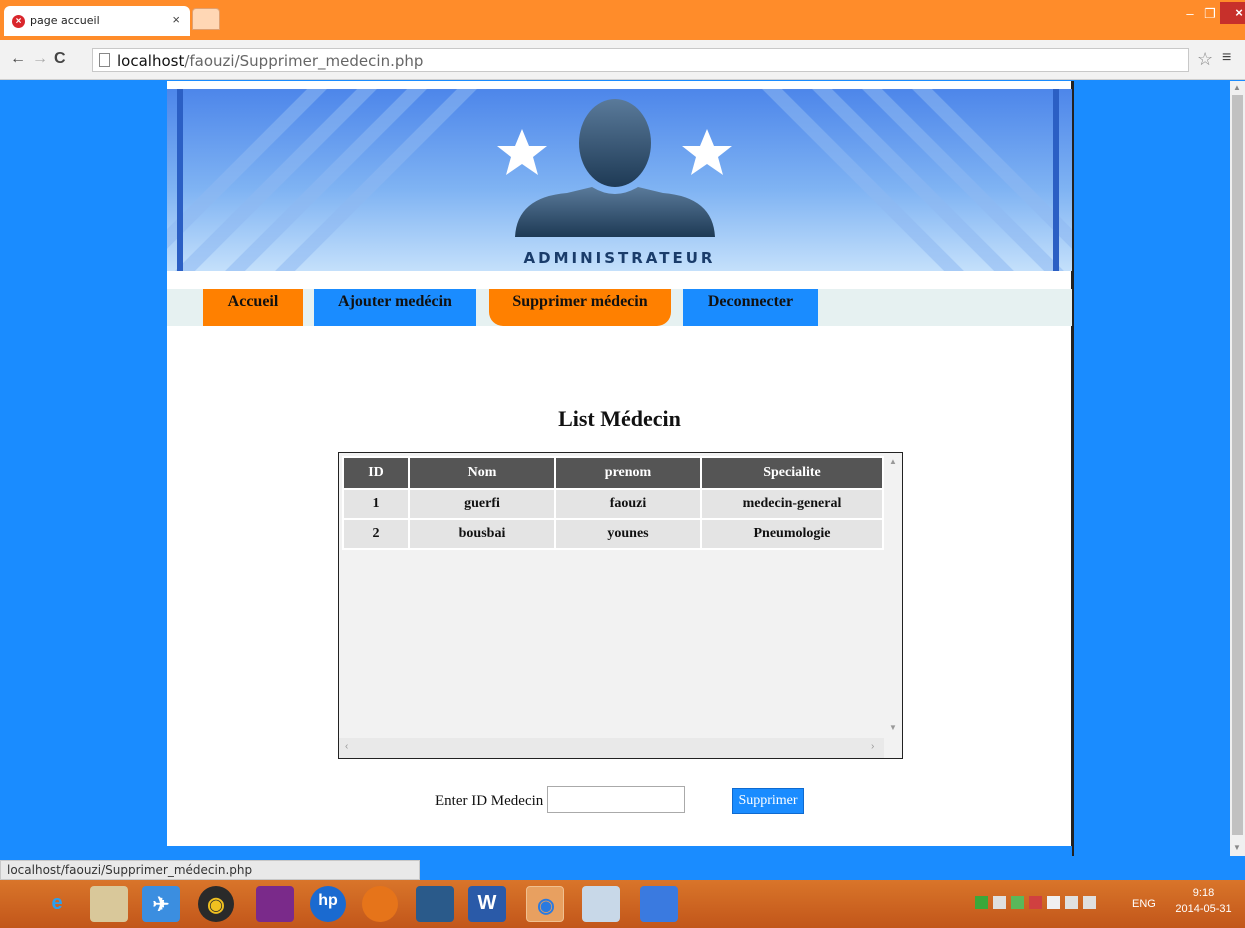 The width and height of the screenshot is (1245, 928). Describe the element at coordinates (981, 902) in the screenshot. I see `tray-app-icon` at that location.